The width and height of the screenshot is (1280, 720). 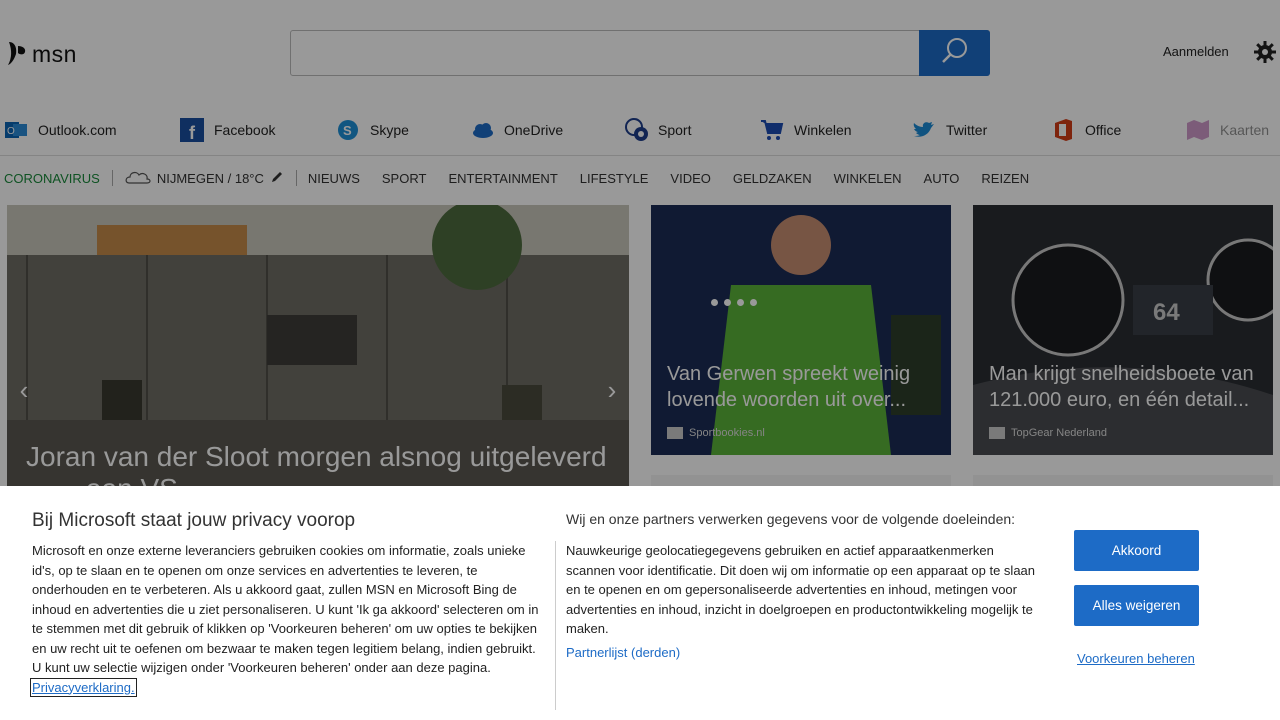 I want to click on manage-preferences-link: Voorkeuren beheren, so click(x=1136, y=658).